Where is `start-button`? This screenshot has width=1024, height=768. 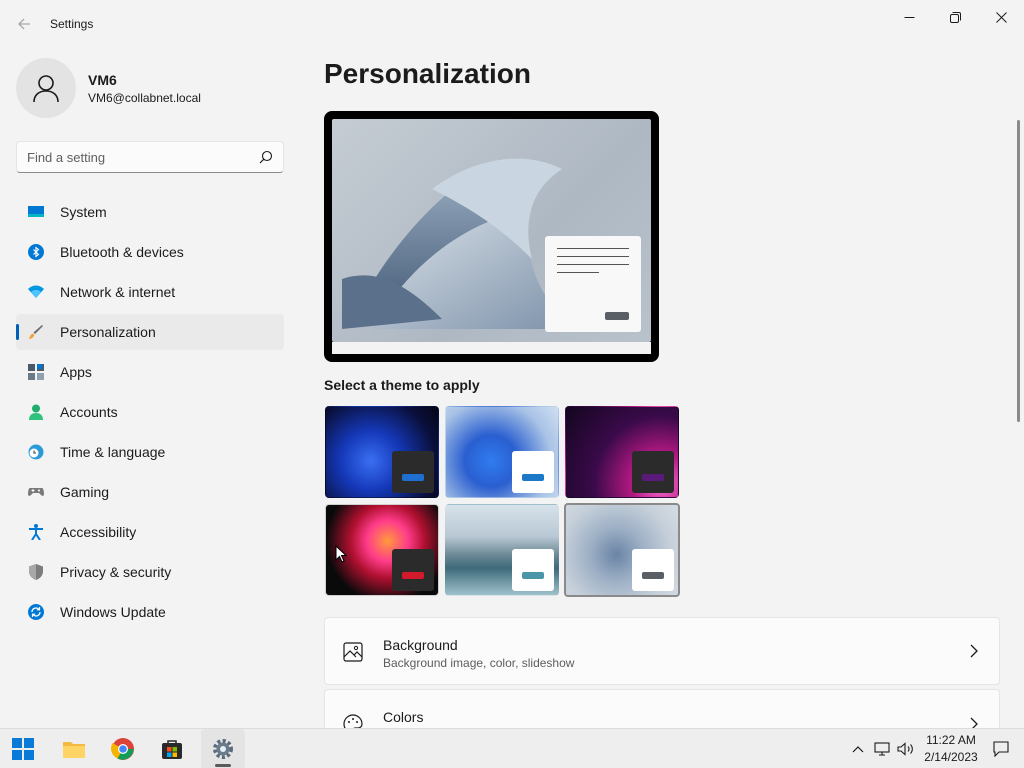
start-button is located at coordinates (23, 748).